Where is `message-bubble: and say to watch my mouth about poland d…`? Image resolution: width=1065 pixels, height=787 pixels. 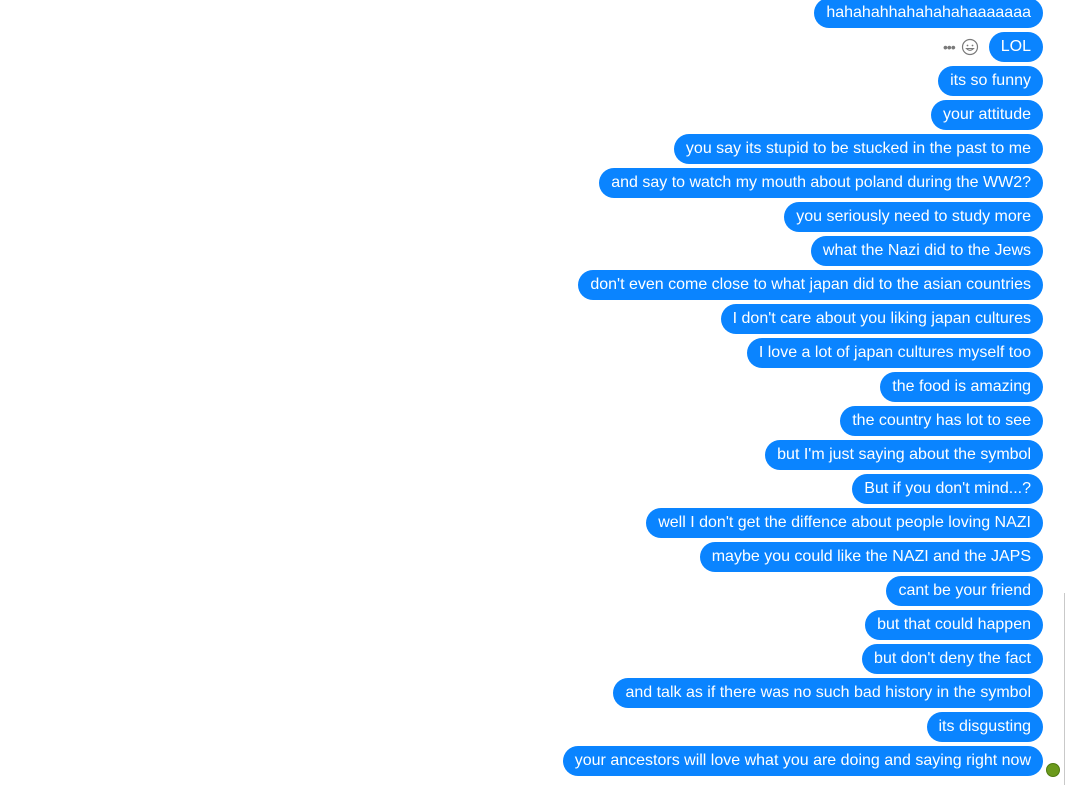
message-bubble: and say to watch my mouth about poland d… is located at coordinates (821, 183).